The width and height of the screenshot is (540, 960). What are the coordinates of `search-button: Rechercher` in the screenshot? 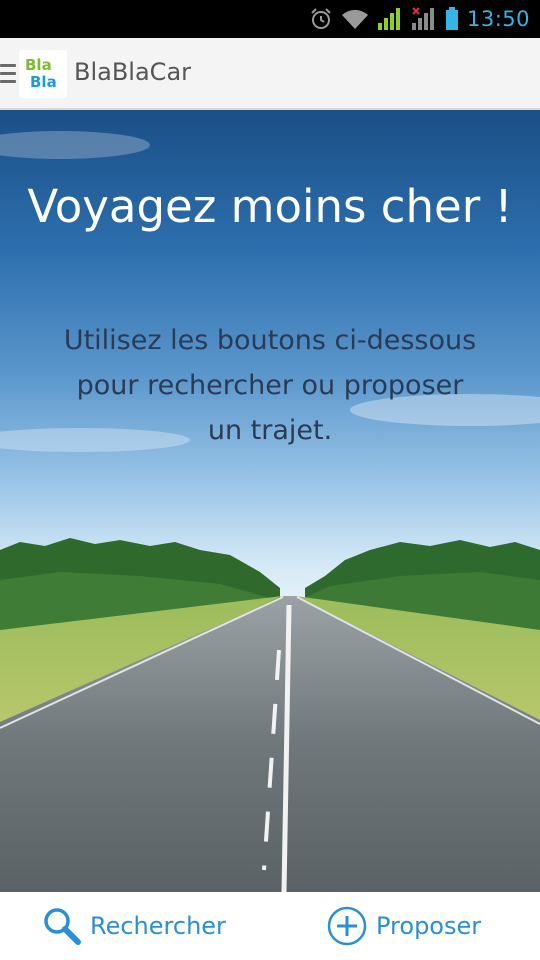 It's located at (134, 926).